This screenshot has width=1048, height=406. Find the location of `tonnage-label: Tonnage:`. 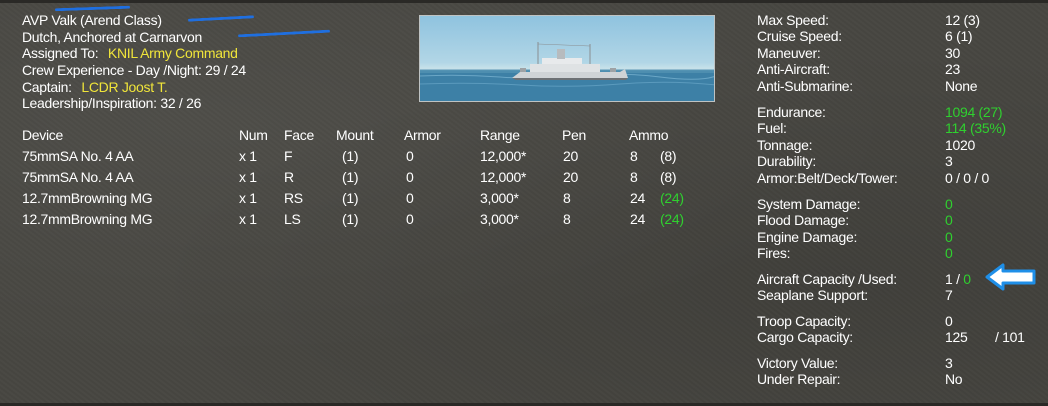

tonnage-label: Tonnage: is located at coordinates (785, 145).